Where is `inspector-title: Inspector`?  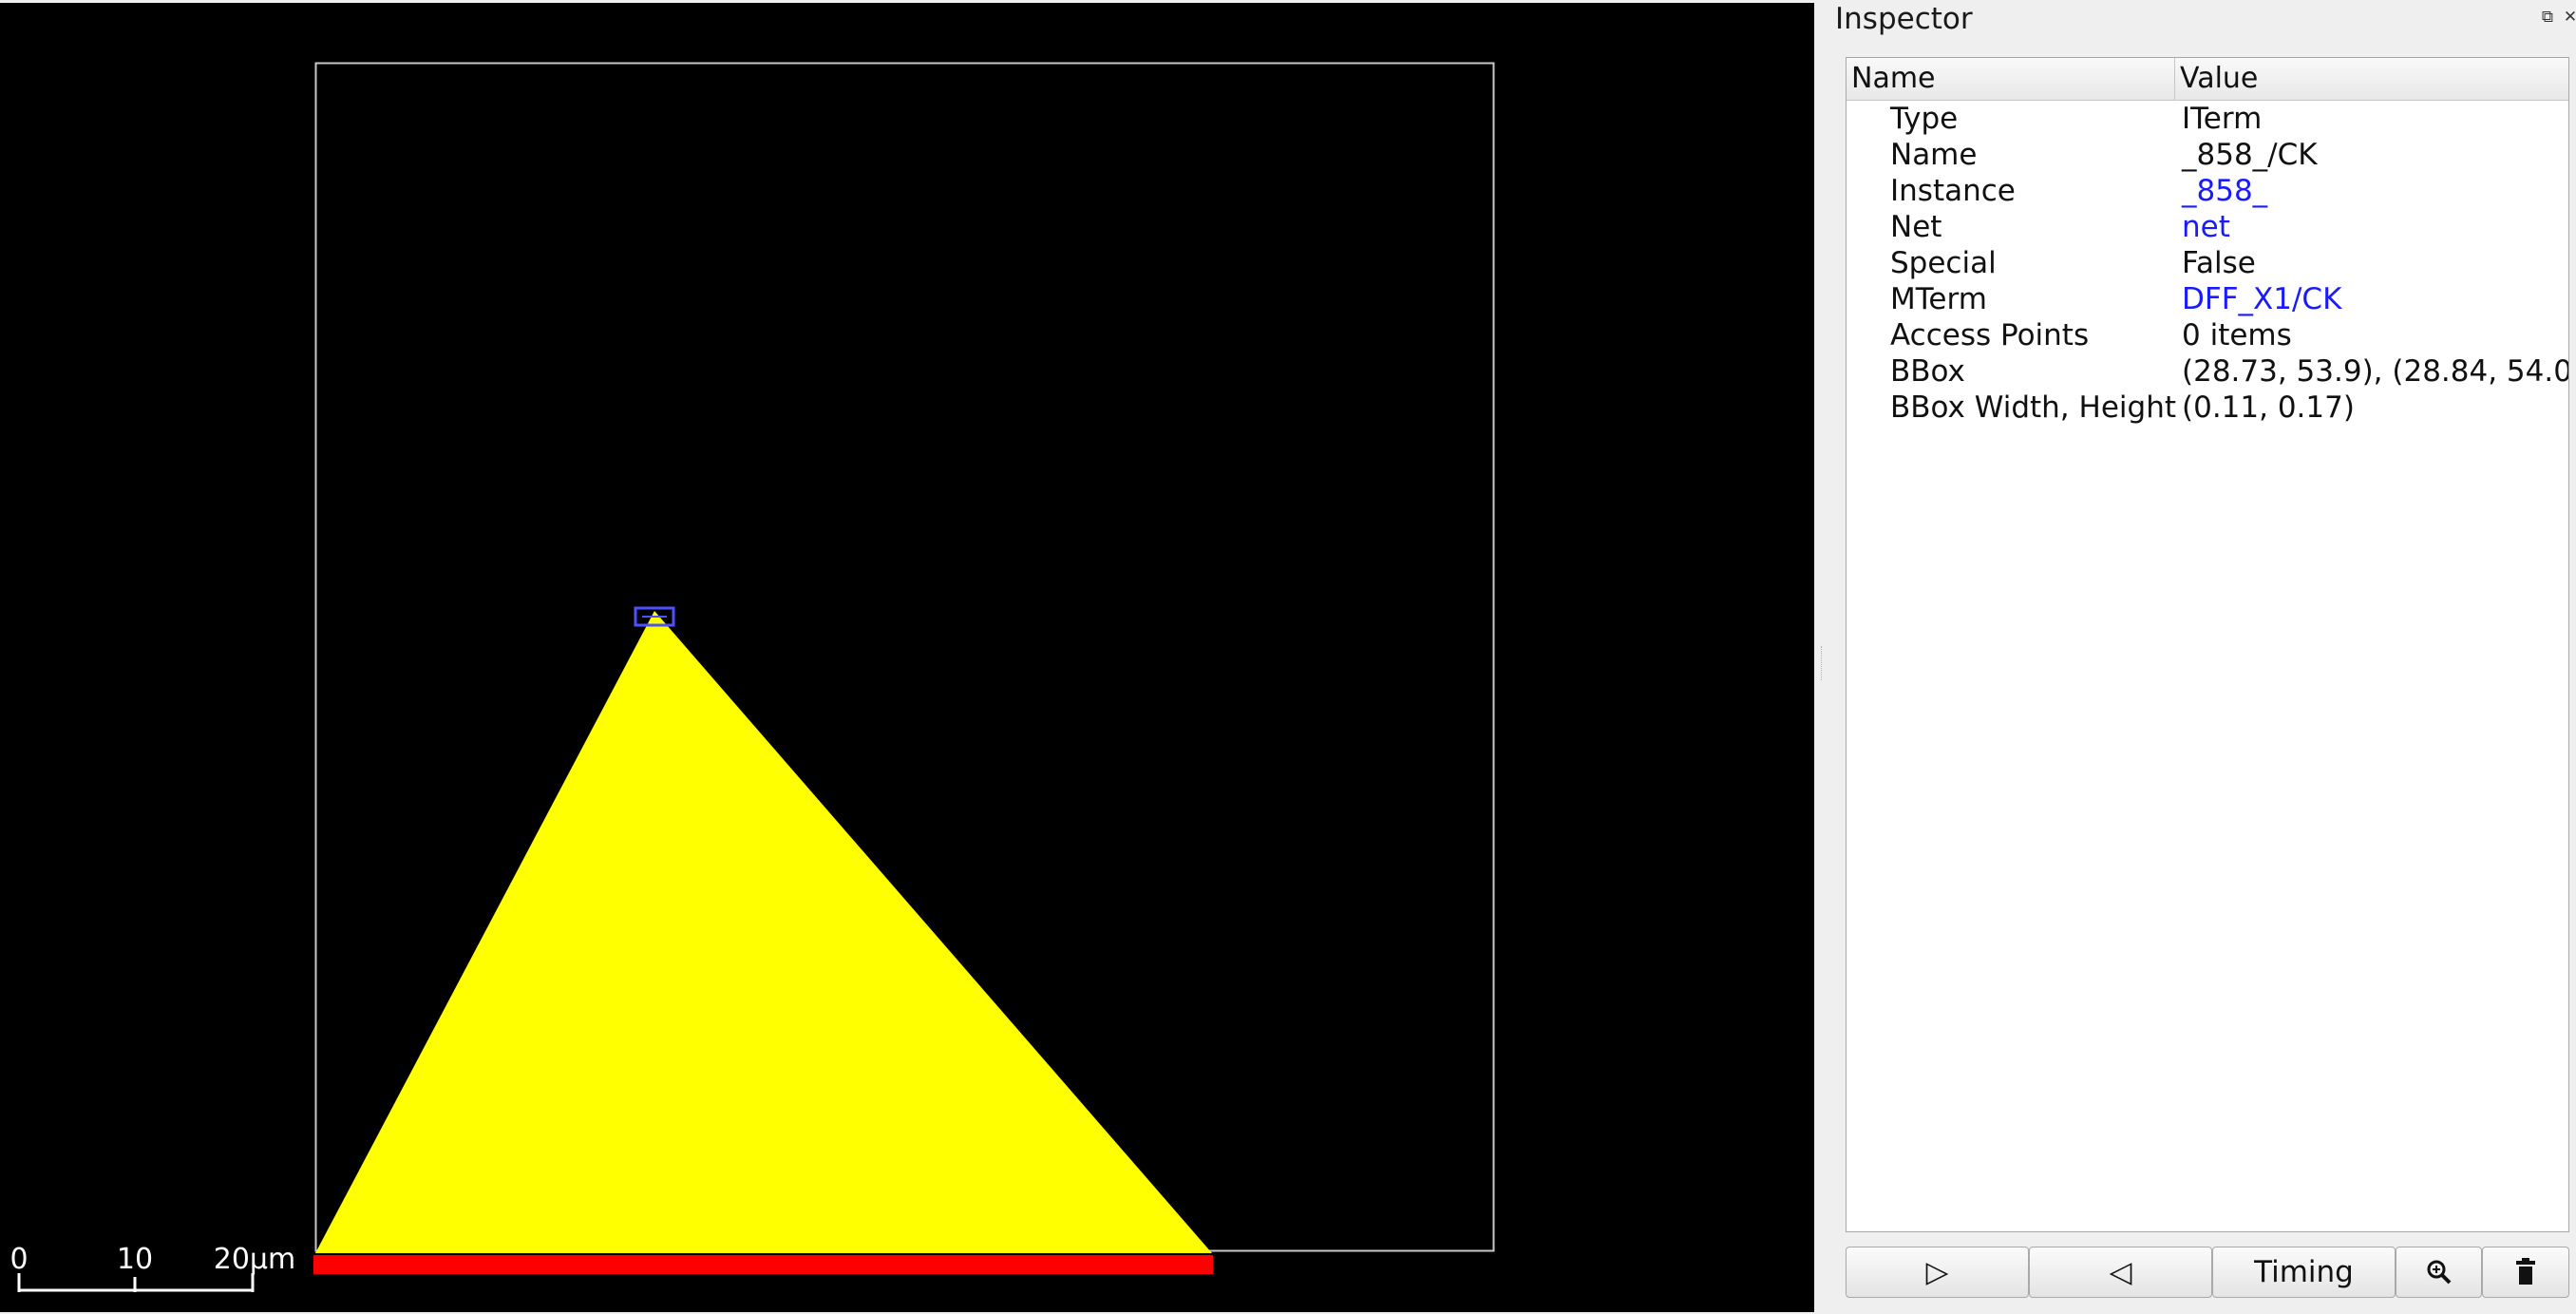 inspector-title: Inspector is located at coordinates (1904, 19).